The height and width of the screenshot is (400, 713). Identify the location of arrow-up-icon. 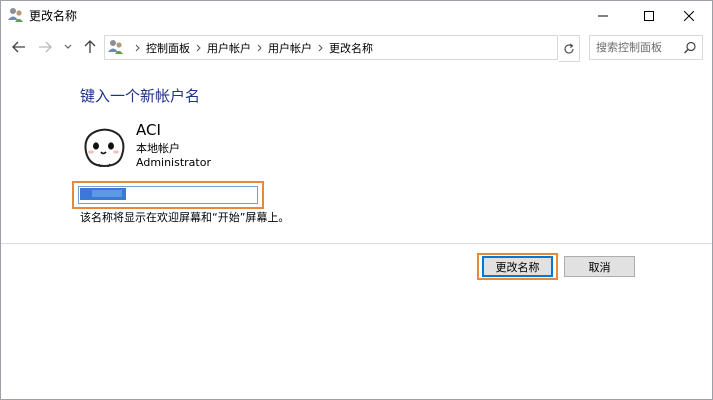
(90, 46).